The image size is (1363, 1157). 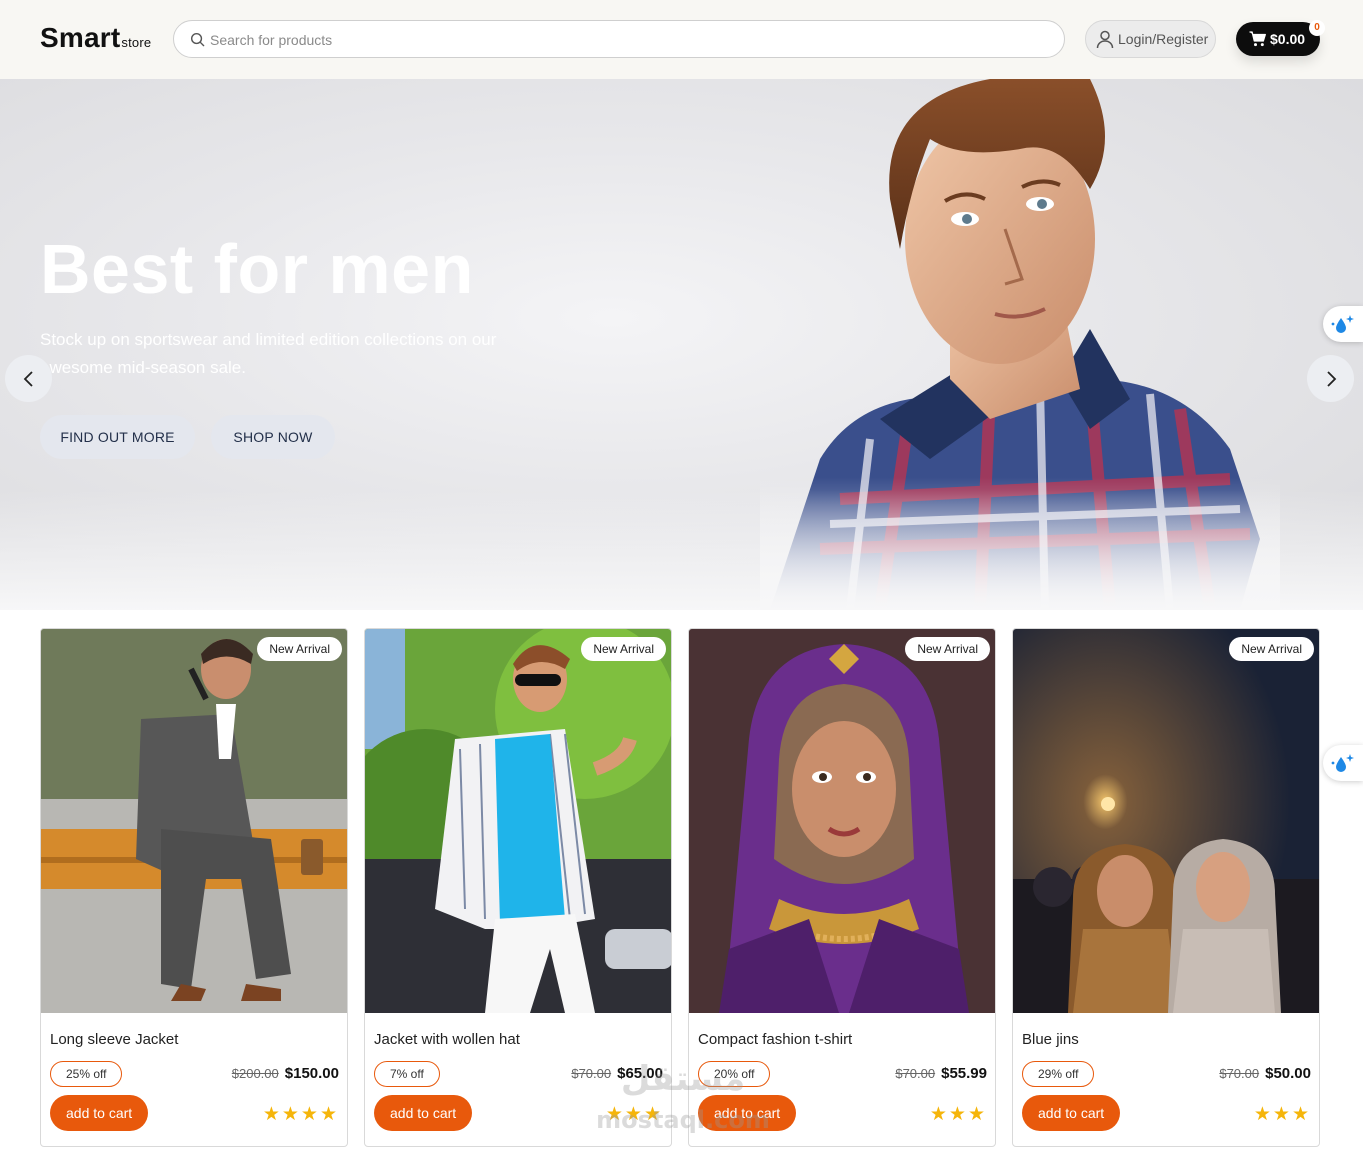 What do you see at coordinates (775, 1039) in the screenshot?
I see `product-title: Compact fashion t-shirt` at bounding box center [775, 1039].